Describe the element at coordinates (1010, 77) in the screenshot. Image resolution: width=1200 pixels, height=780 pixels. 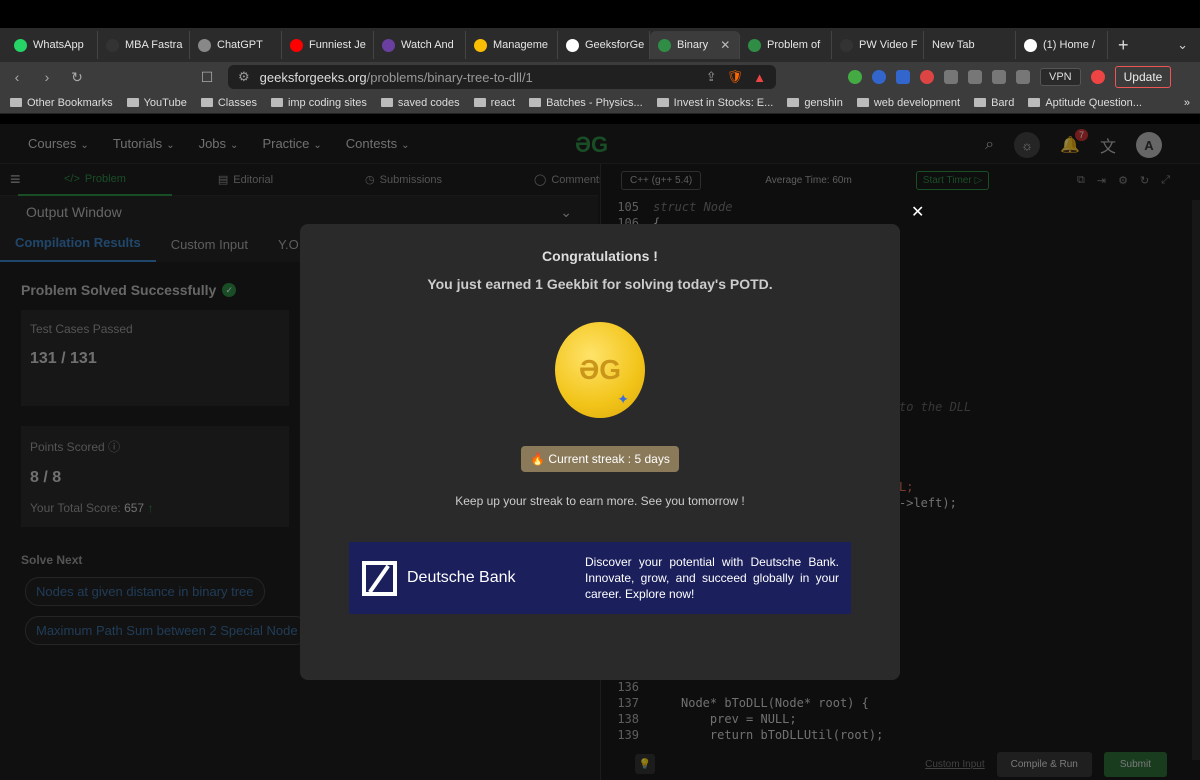
I see `extensions-row: VPN Update` at that location.